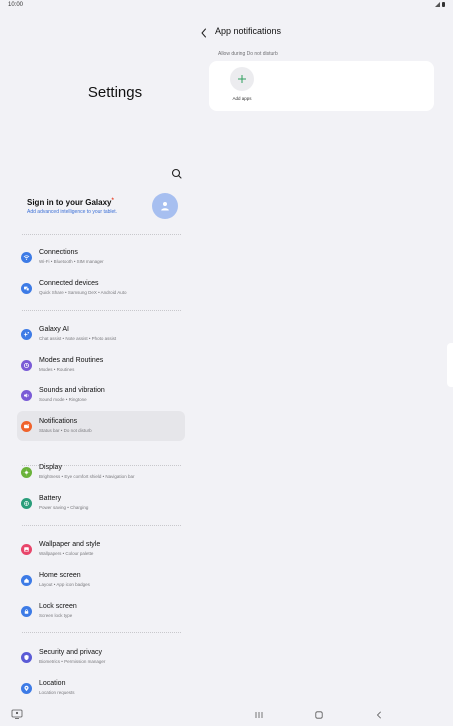 This screenshot has width=453, height=726. What do you see at coordinates (26, 688) in the screenshot?
I see `location-icon` at bounding box center [26, 688].